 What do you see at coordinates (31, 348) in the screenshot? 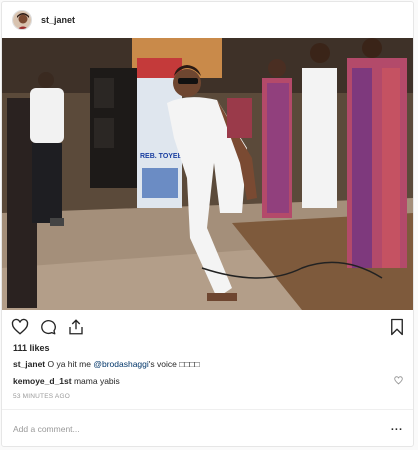
I see `likes-count: 111 likes` at bounding box center [31, 348].